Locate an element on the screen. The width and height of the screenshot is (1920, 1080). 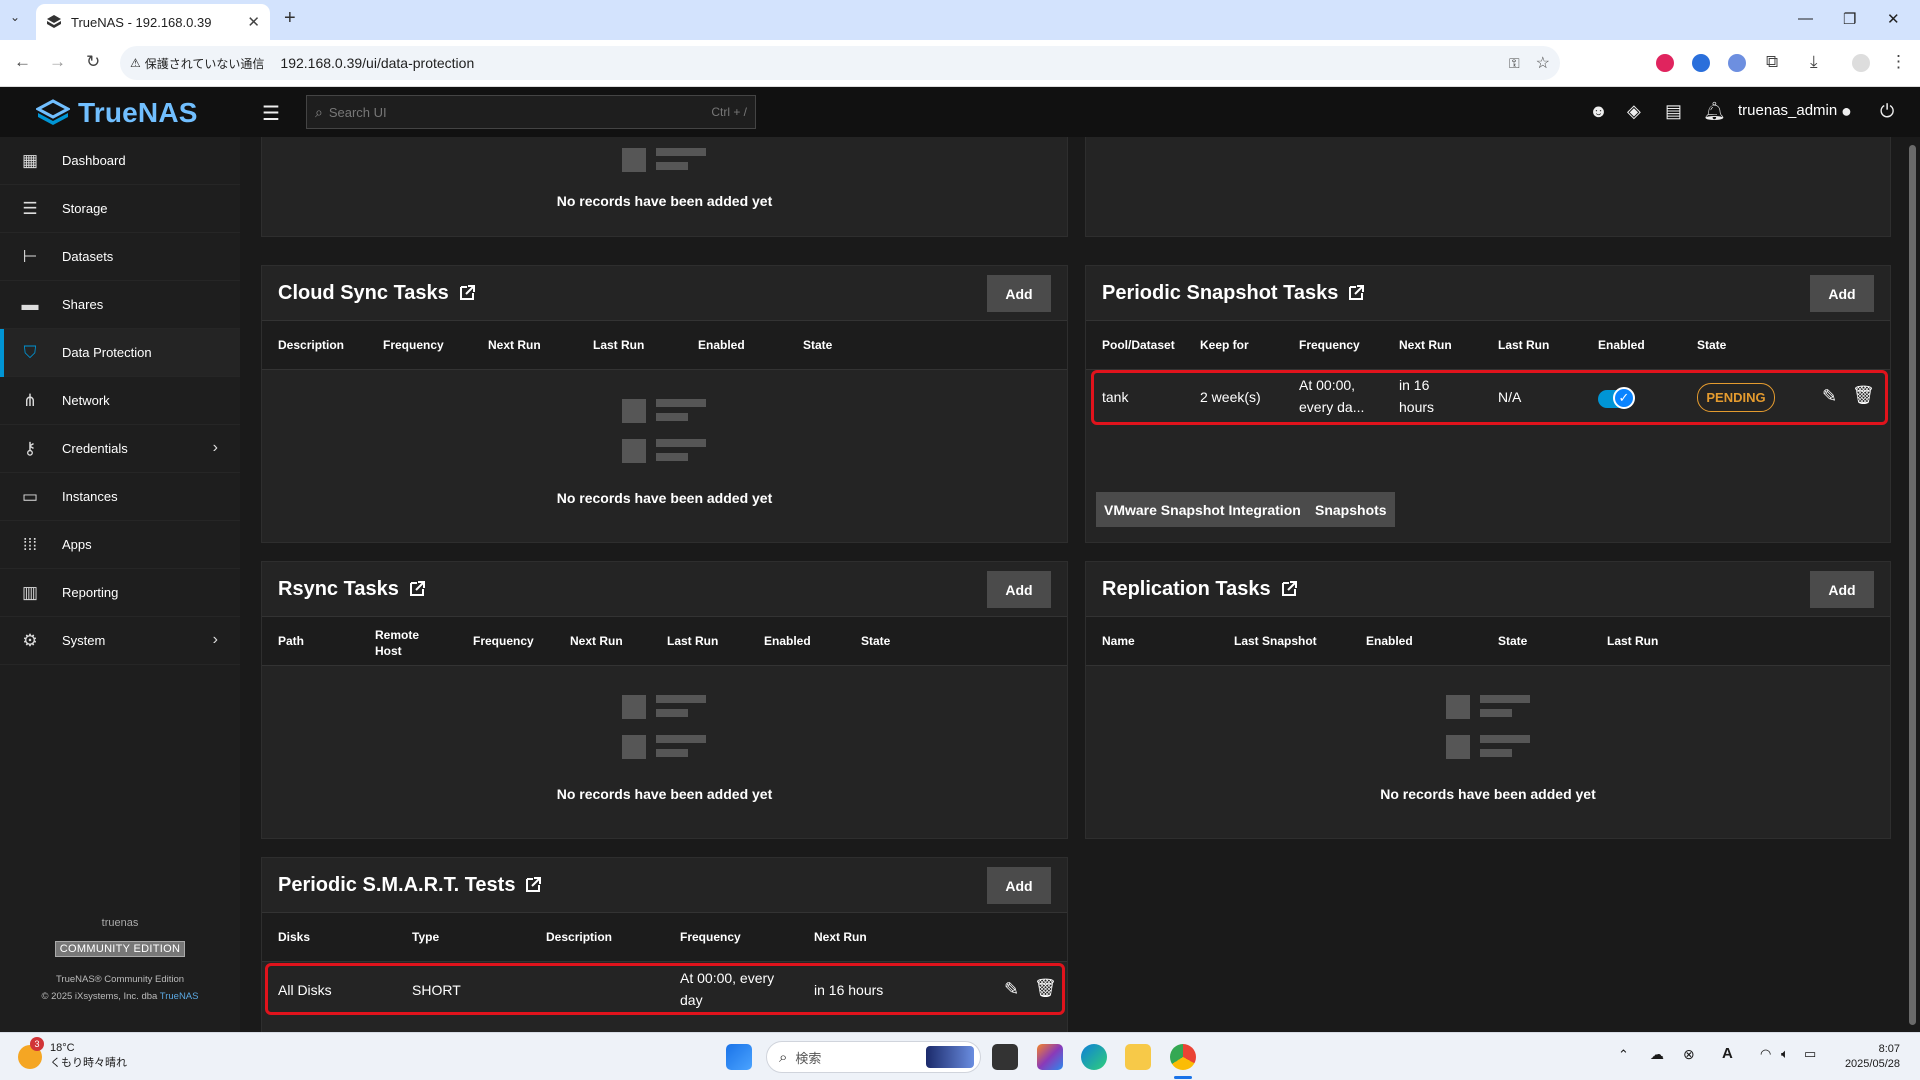
username: truenas_admin is located at coordinates (1787, 110).